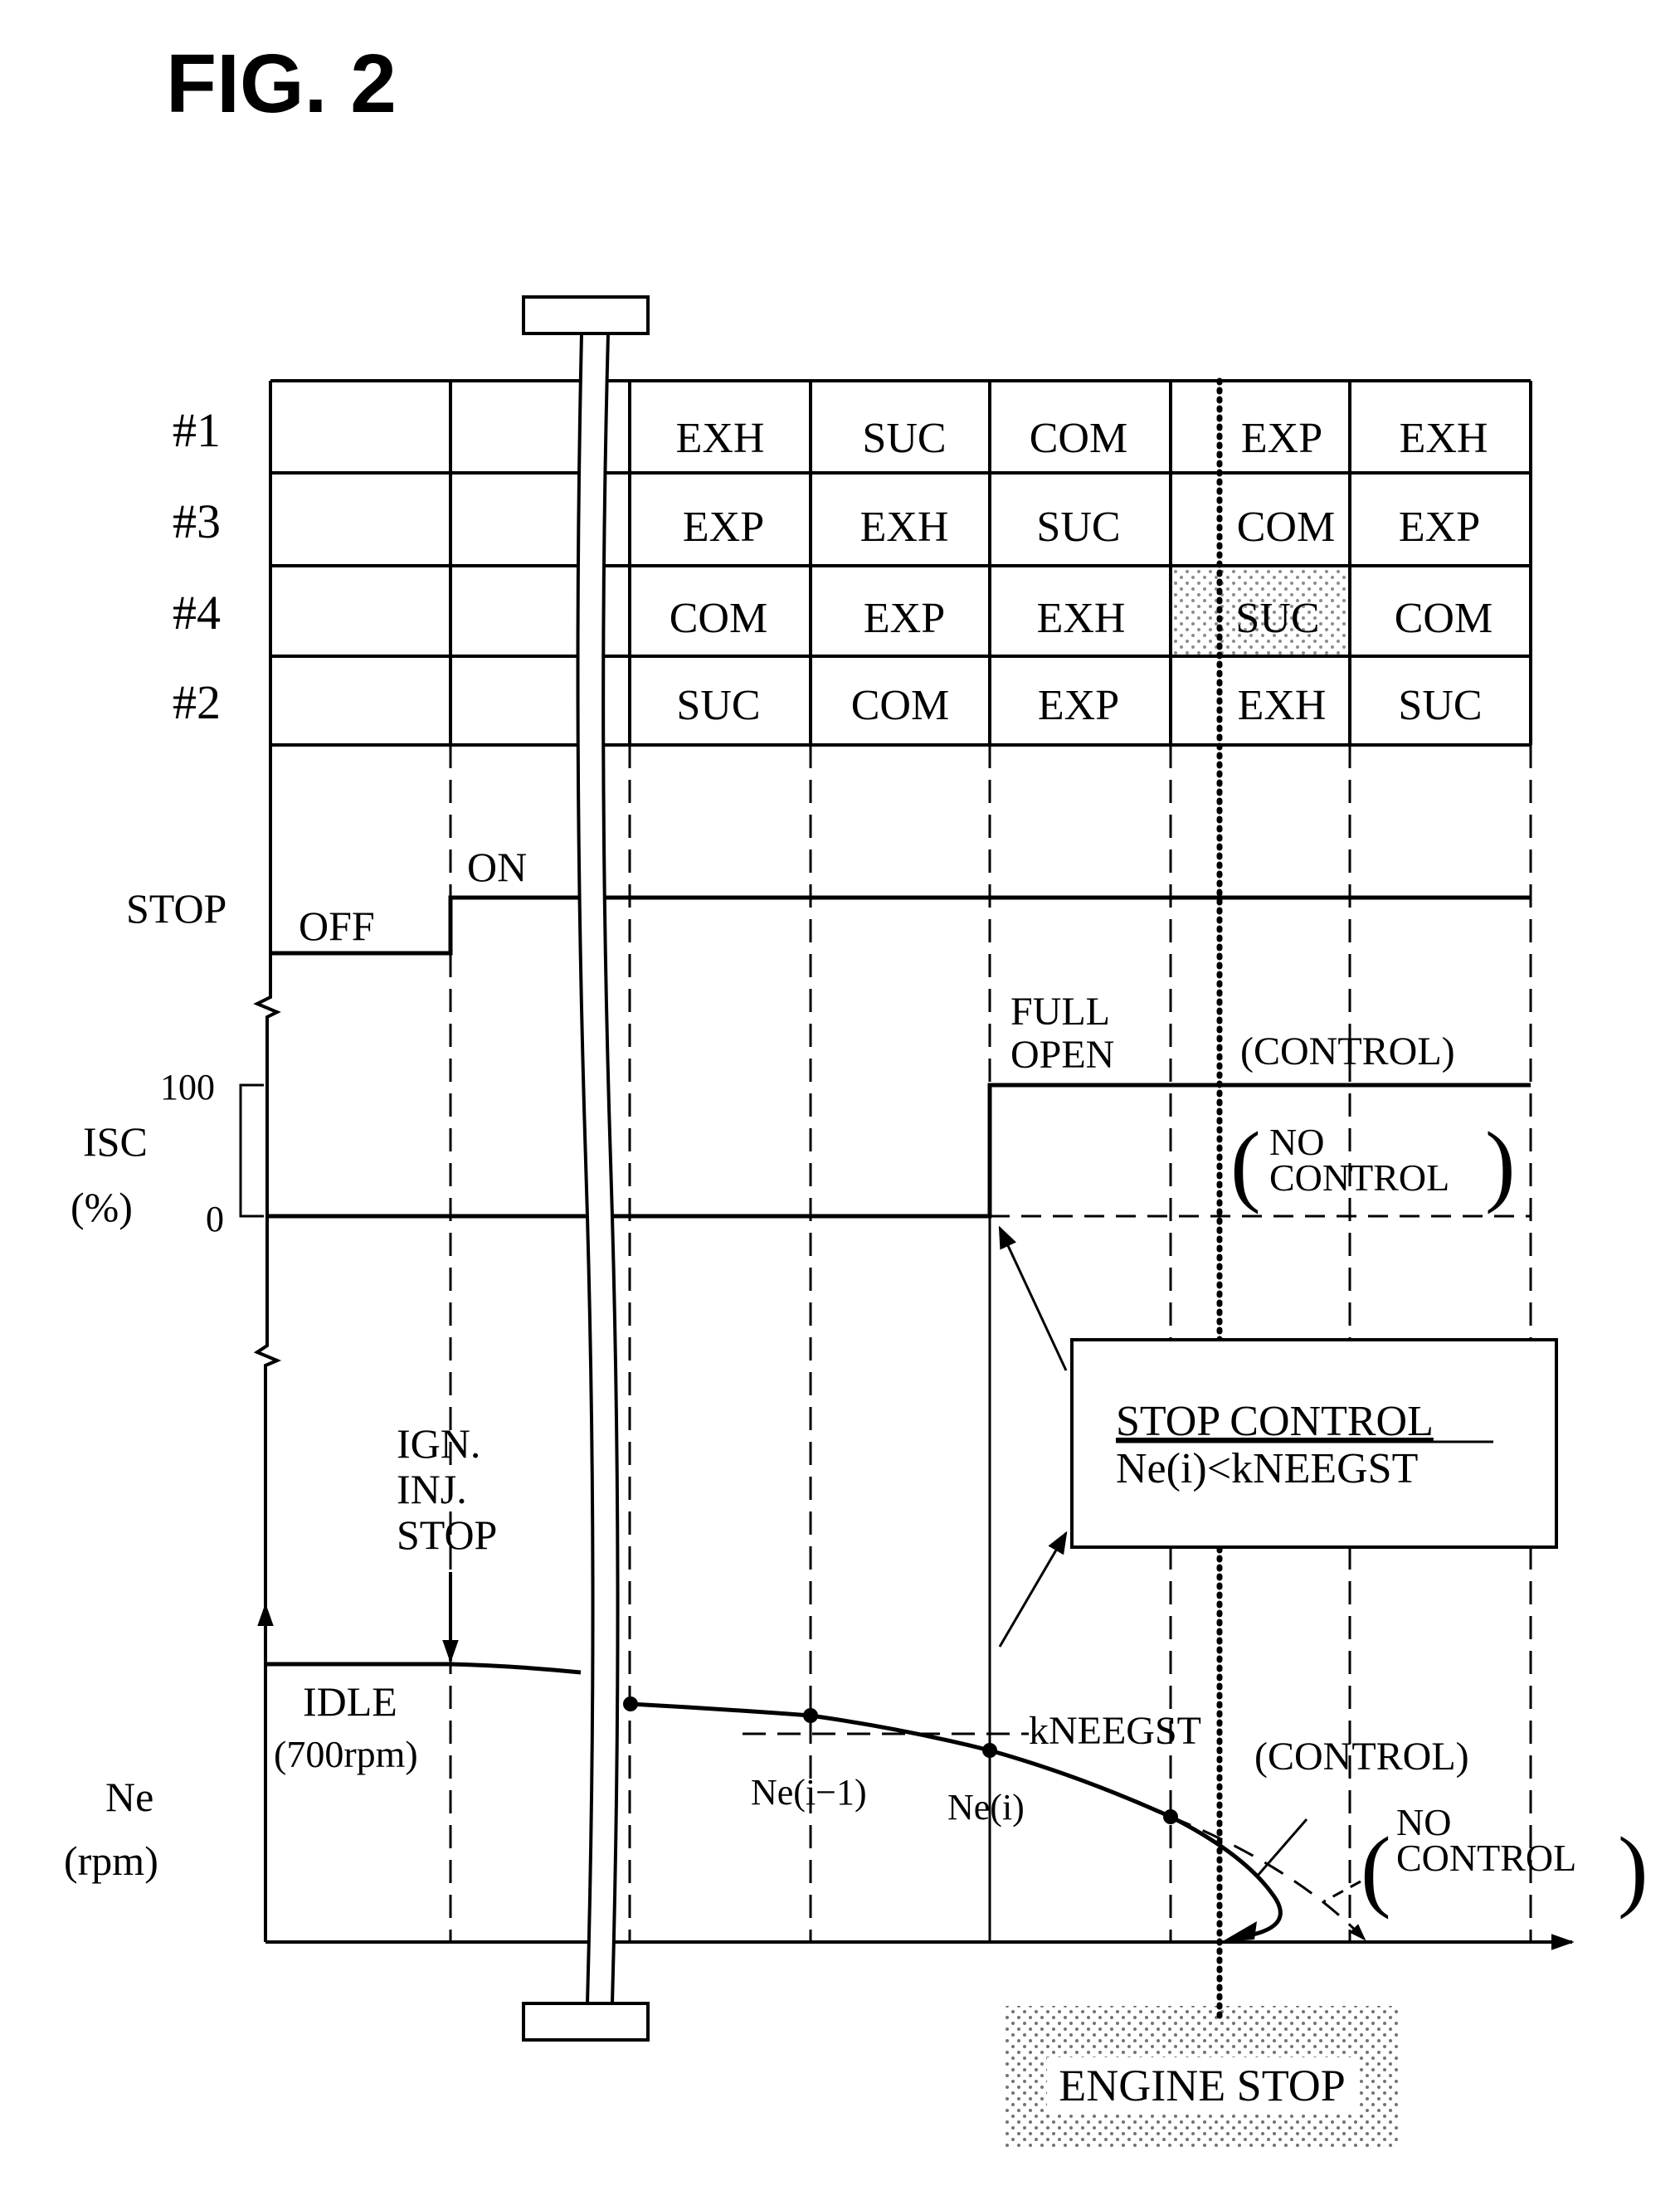 Image resolution: width=1680 pixels, height=2205 pixels. I want to click on break-band, so click(598, 1168).